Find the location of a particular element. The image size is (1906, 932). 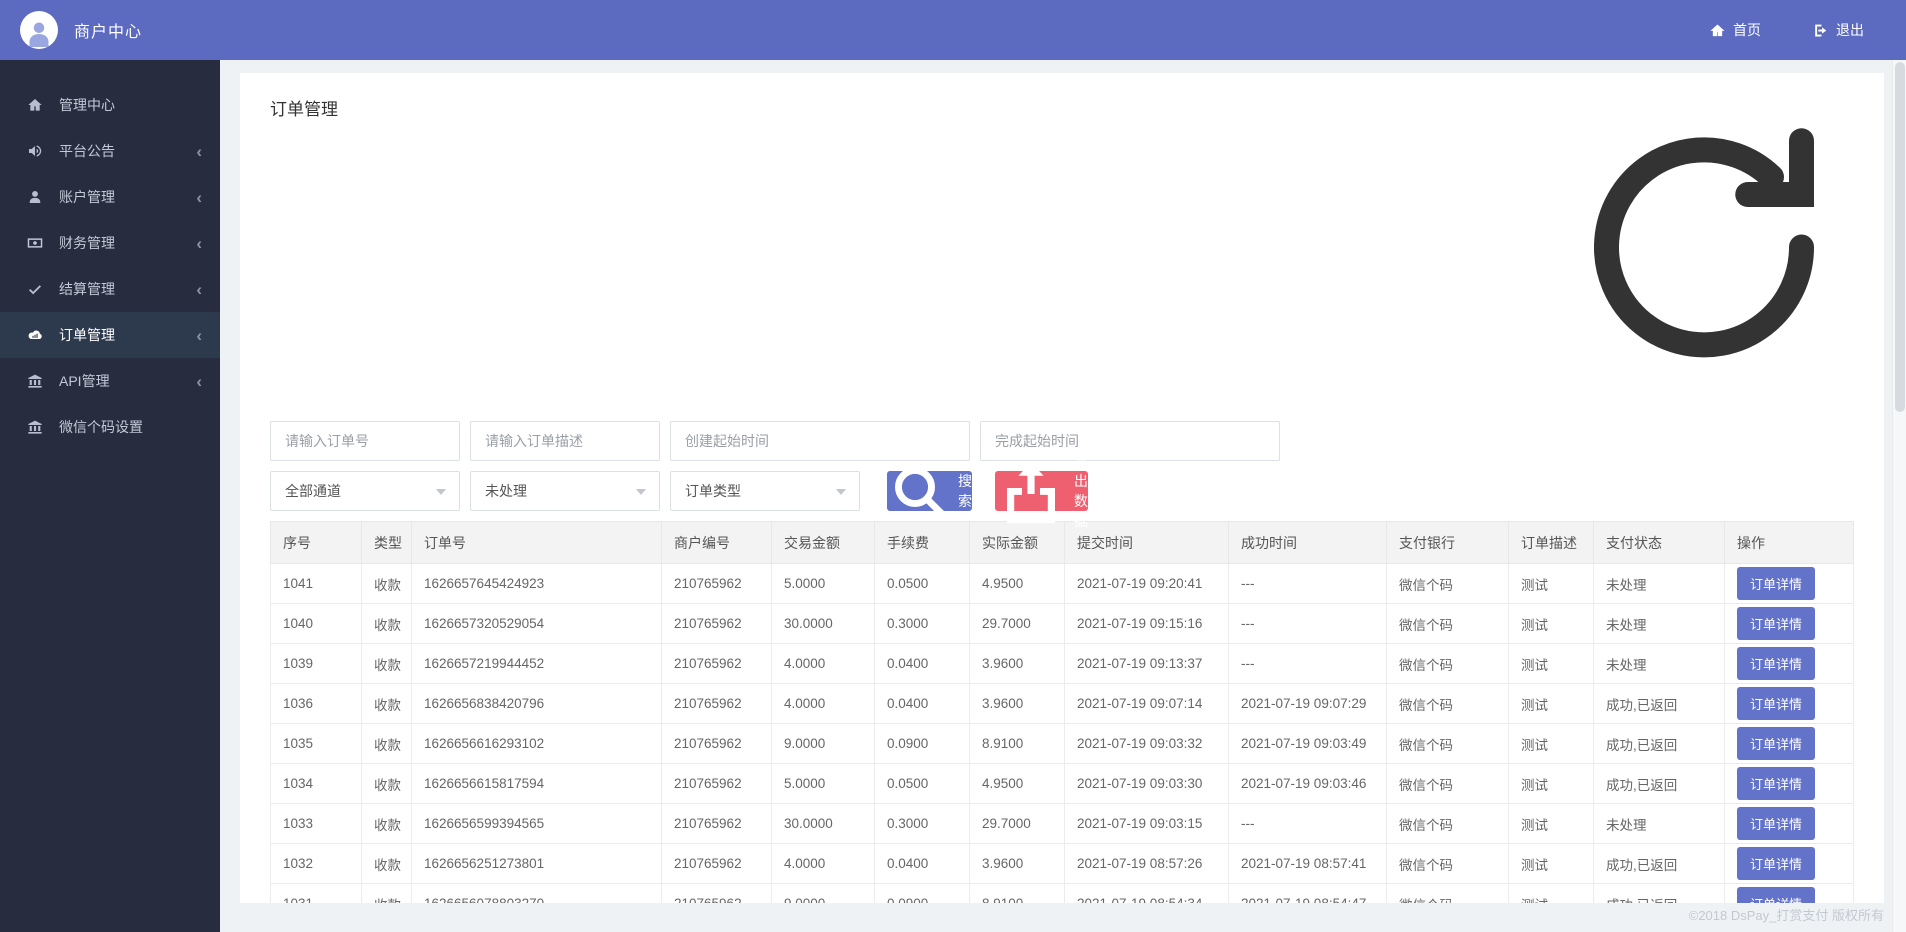

chevron-down-icon is located at coordinates (841, 492).